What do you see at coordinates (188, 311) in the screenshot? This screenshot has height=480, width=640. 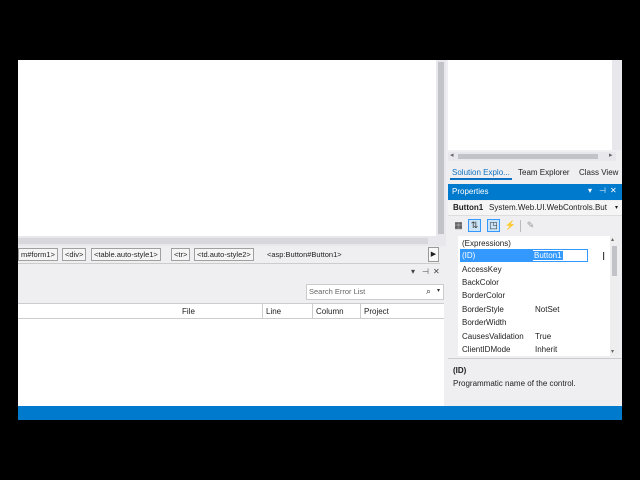 I see `column-file: File` at bounding box center [188, 311].